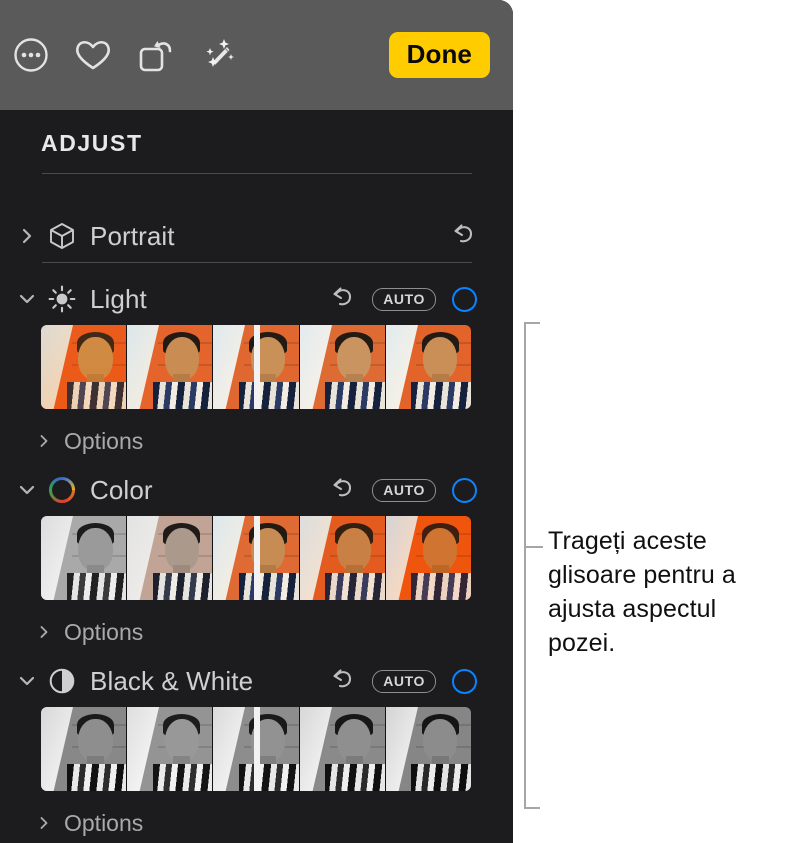 This screenshot has width=790, height=843. I want to click on auto-button-color: AUTO, so click(404, 490).